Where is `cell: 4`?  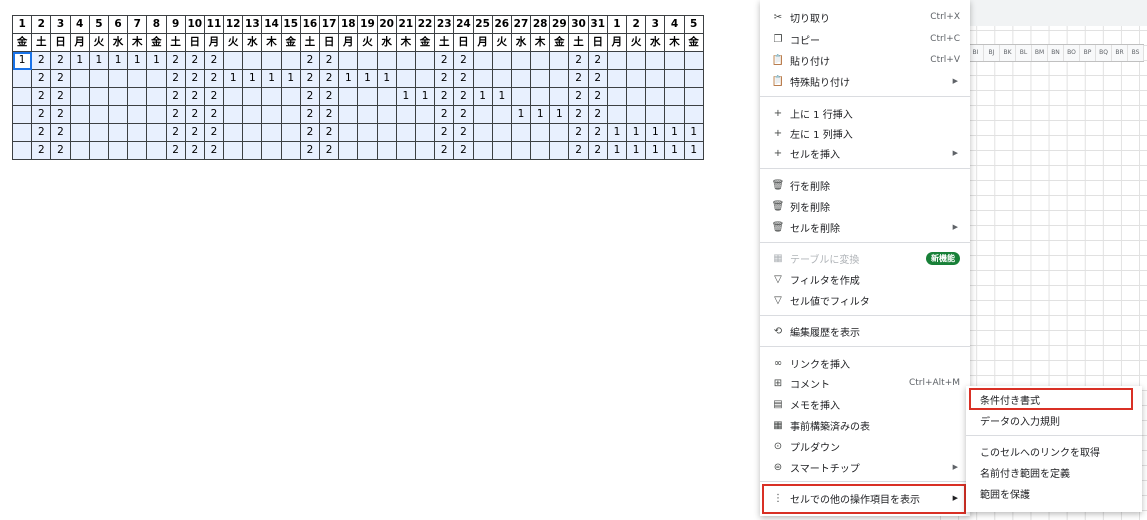
cell: 4 is located at coordinates (674, 24).